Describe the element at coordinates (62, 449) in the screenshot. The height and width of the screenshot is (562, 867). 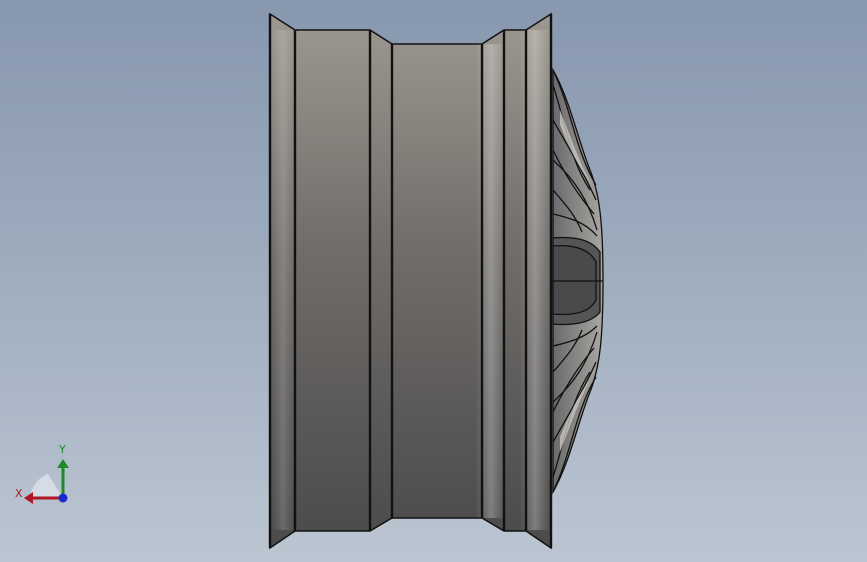
I see `y-axis-label: Y` at that location.